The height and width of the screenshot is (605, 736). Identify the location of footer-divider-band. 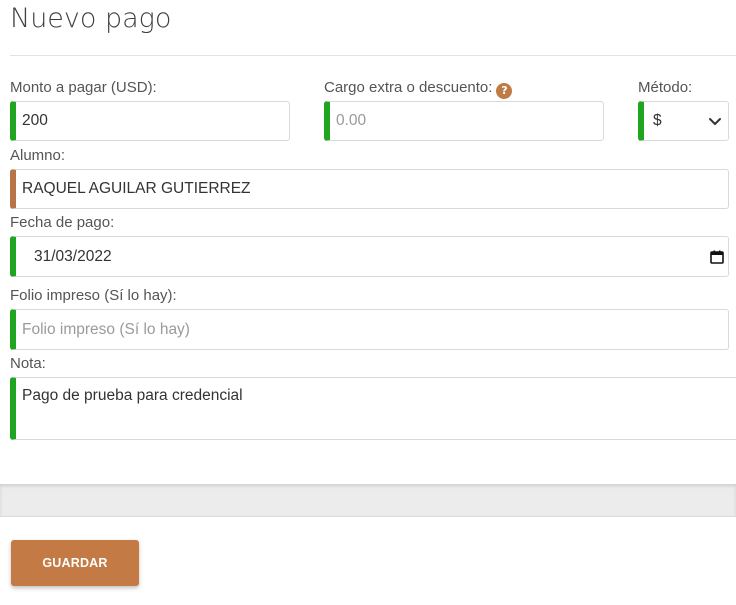
(368, 500).